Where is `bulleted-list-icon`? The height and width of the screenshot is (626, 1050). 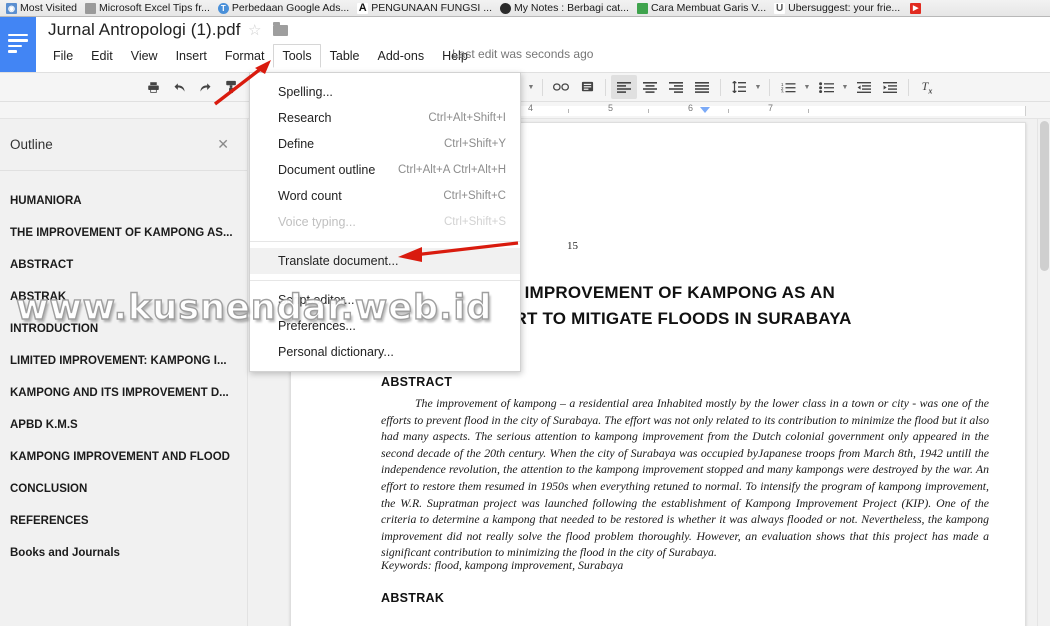
bulleted-list-icon is located at coordinates (826, 87).